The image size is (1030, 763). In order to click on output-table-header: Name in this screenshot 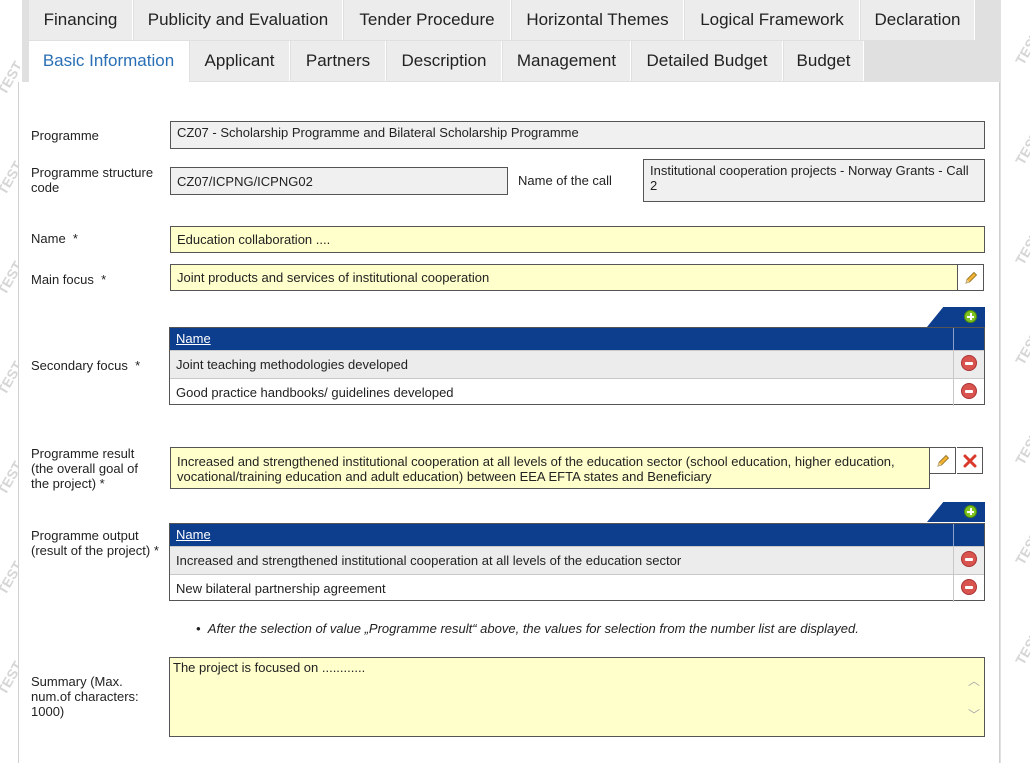, I will do `click(577, 535)`.